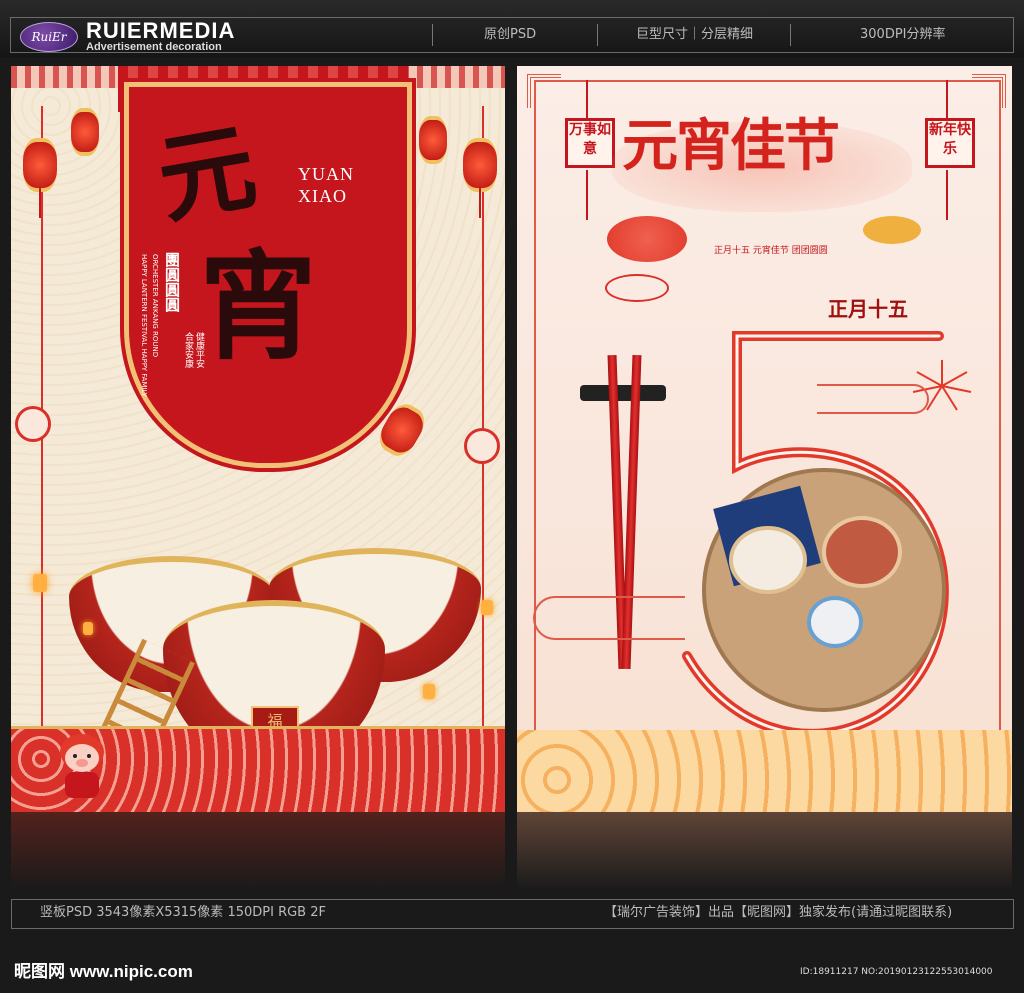  Describe the element at coordinates (637, 288) in the screenshot. I see `auspicious-cloud-icon` at that location.